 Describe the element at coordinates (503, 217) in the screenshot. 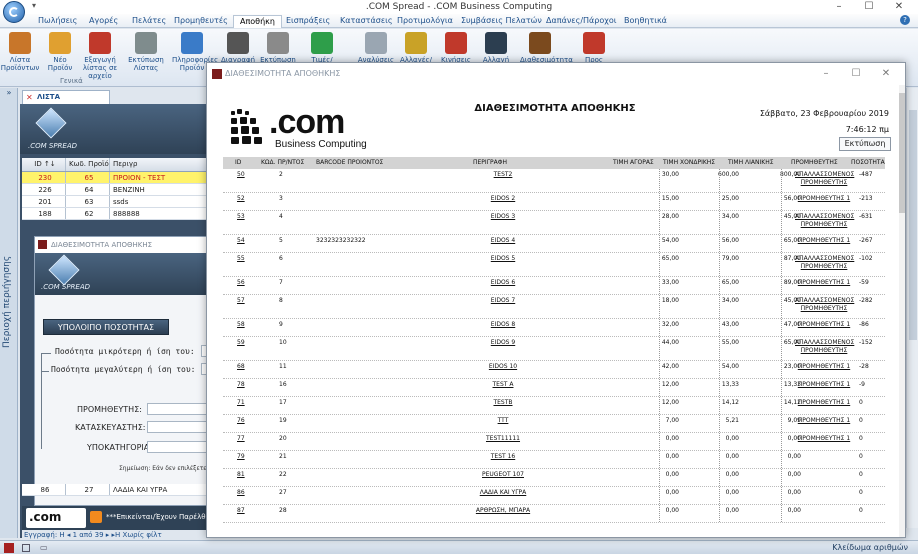

I see `cell-description: EIDOS 3` at that location.